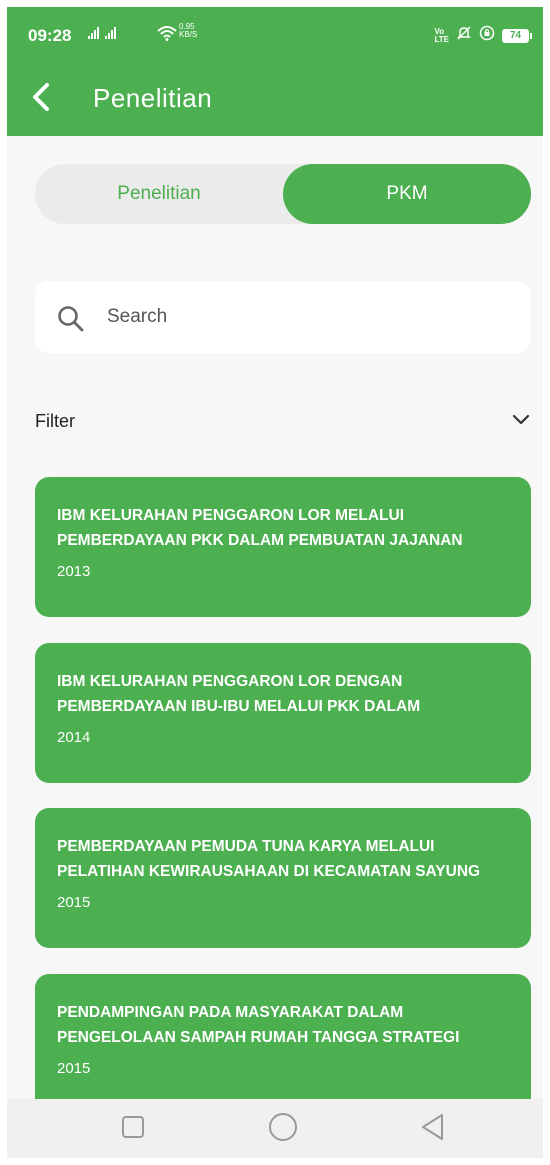 The width and height of the screenshot is (550, 1165). I want to click on battery-level: 74, so click(515, 35).